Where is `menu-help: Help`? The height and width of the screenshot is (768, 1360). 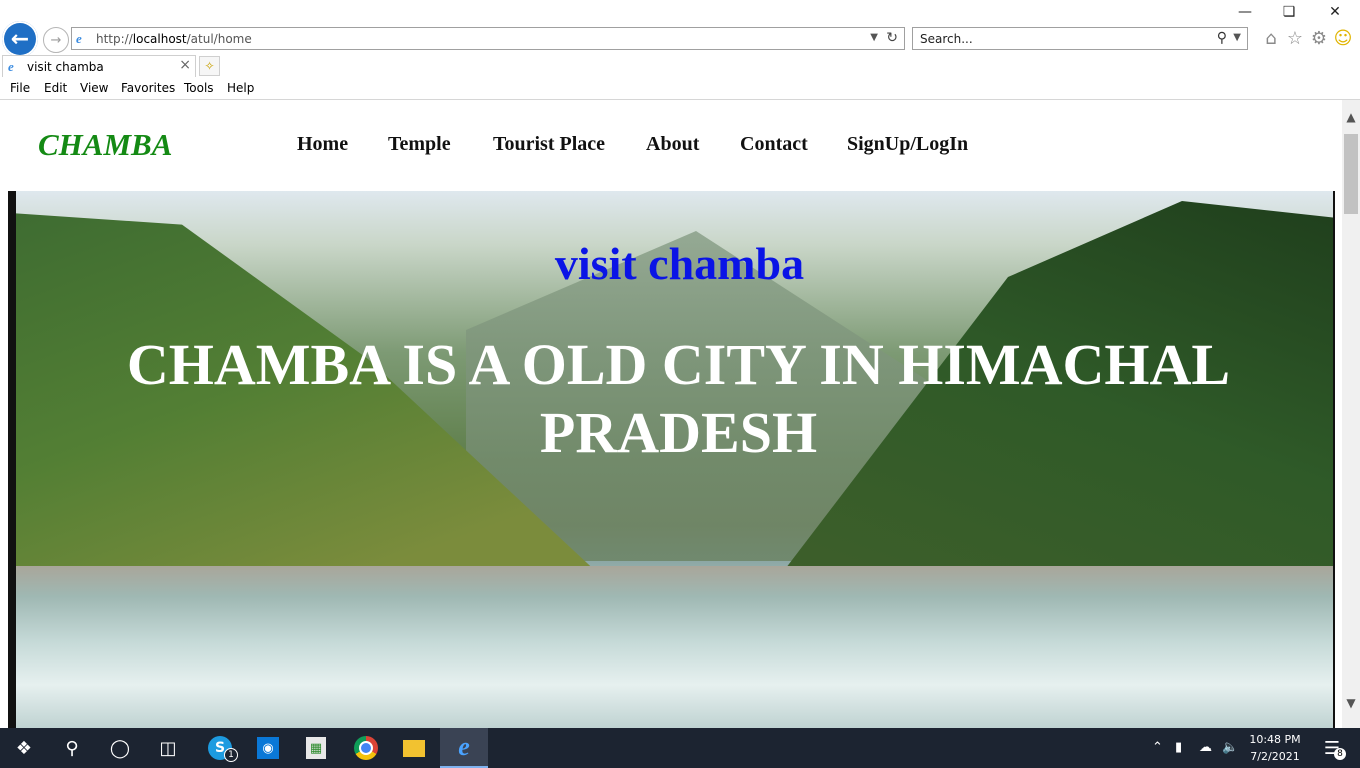
menu-help: Help is located at coordinates (240, 88).